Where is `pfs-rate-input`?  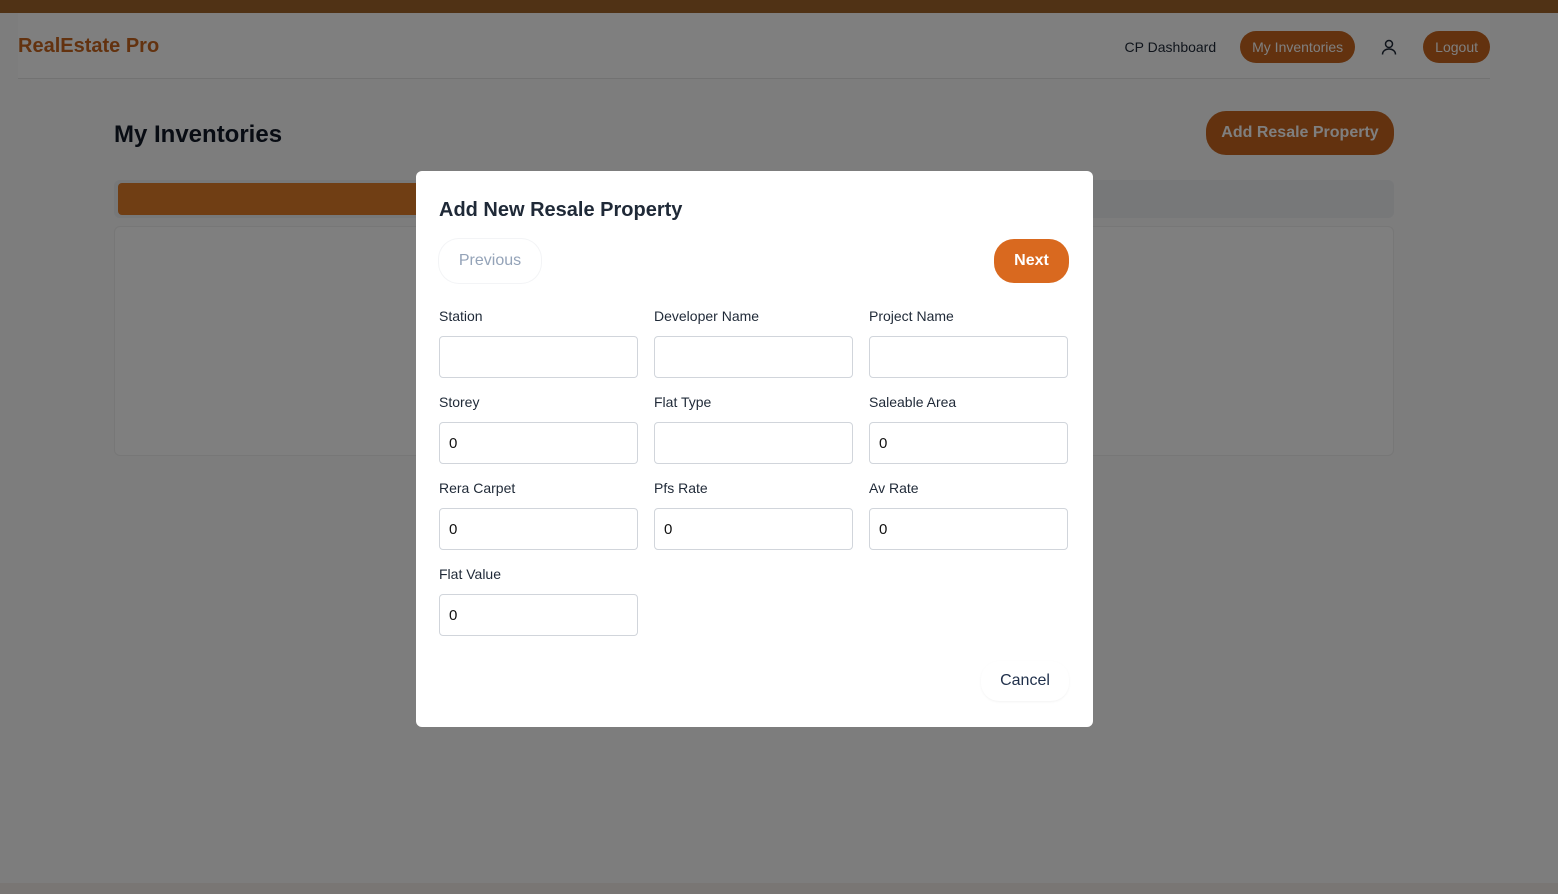 pfs-rate-input is located at coordinates (753, 529).